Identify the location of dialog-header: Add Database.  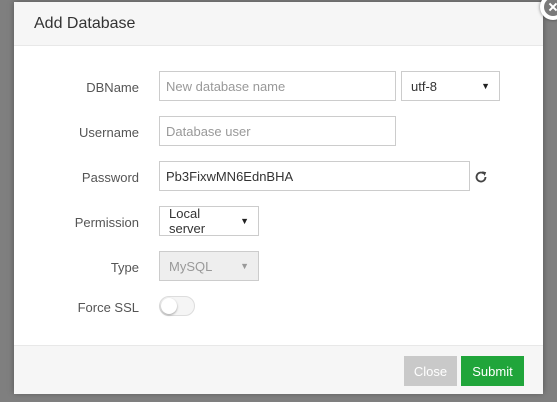
(278, 24).